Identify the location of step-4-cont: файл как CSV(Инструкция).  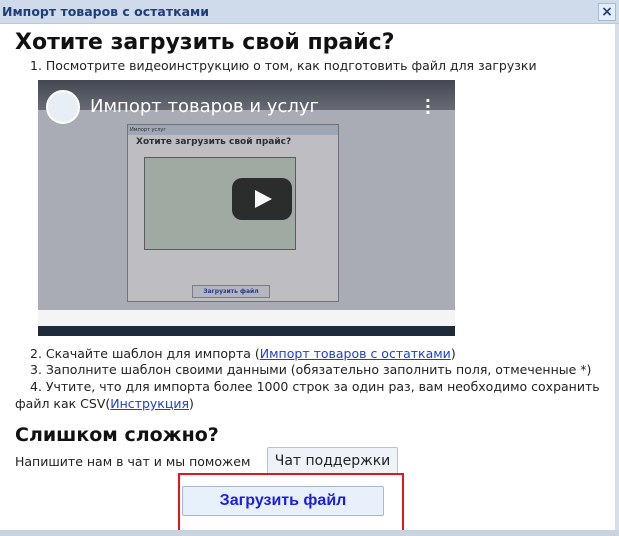
(104, 403).